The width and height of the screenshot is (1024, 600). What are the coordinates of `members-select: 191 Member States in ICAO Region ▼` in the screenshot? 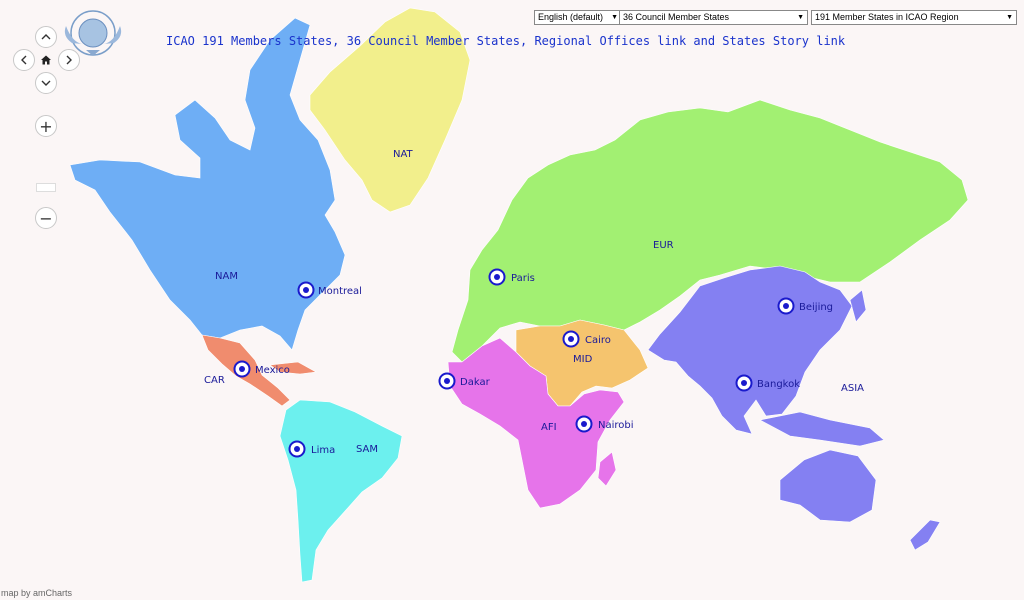 It's located at (914, 17).